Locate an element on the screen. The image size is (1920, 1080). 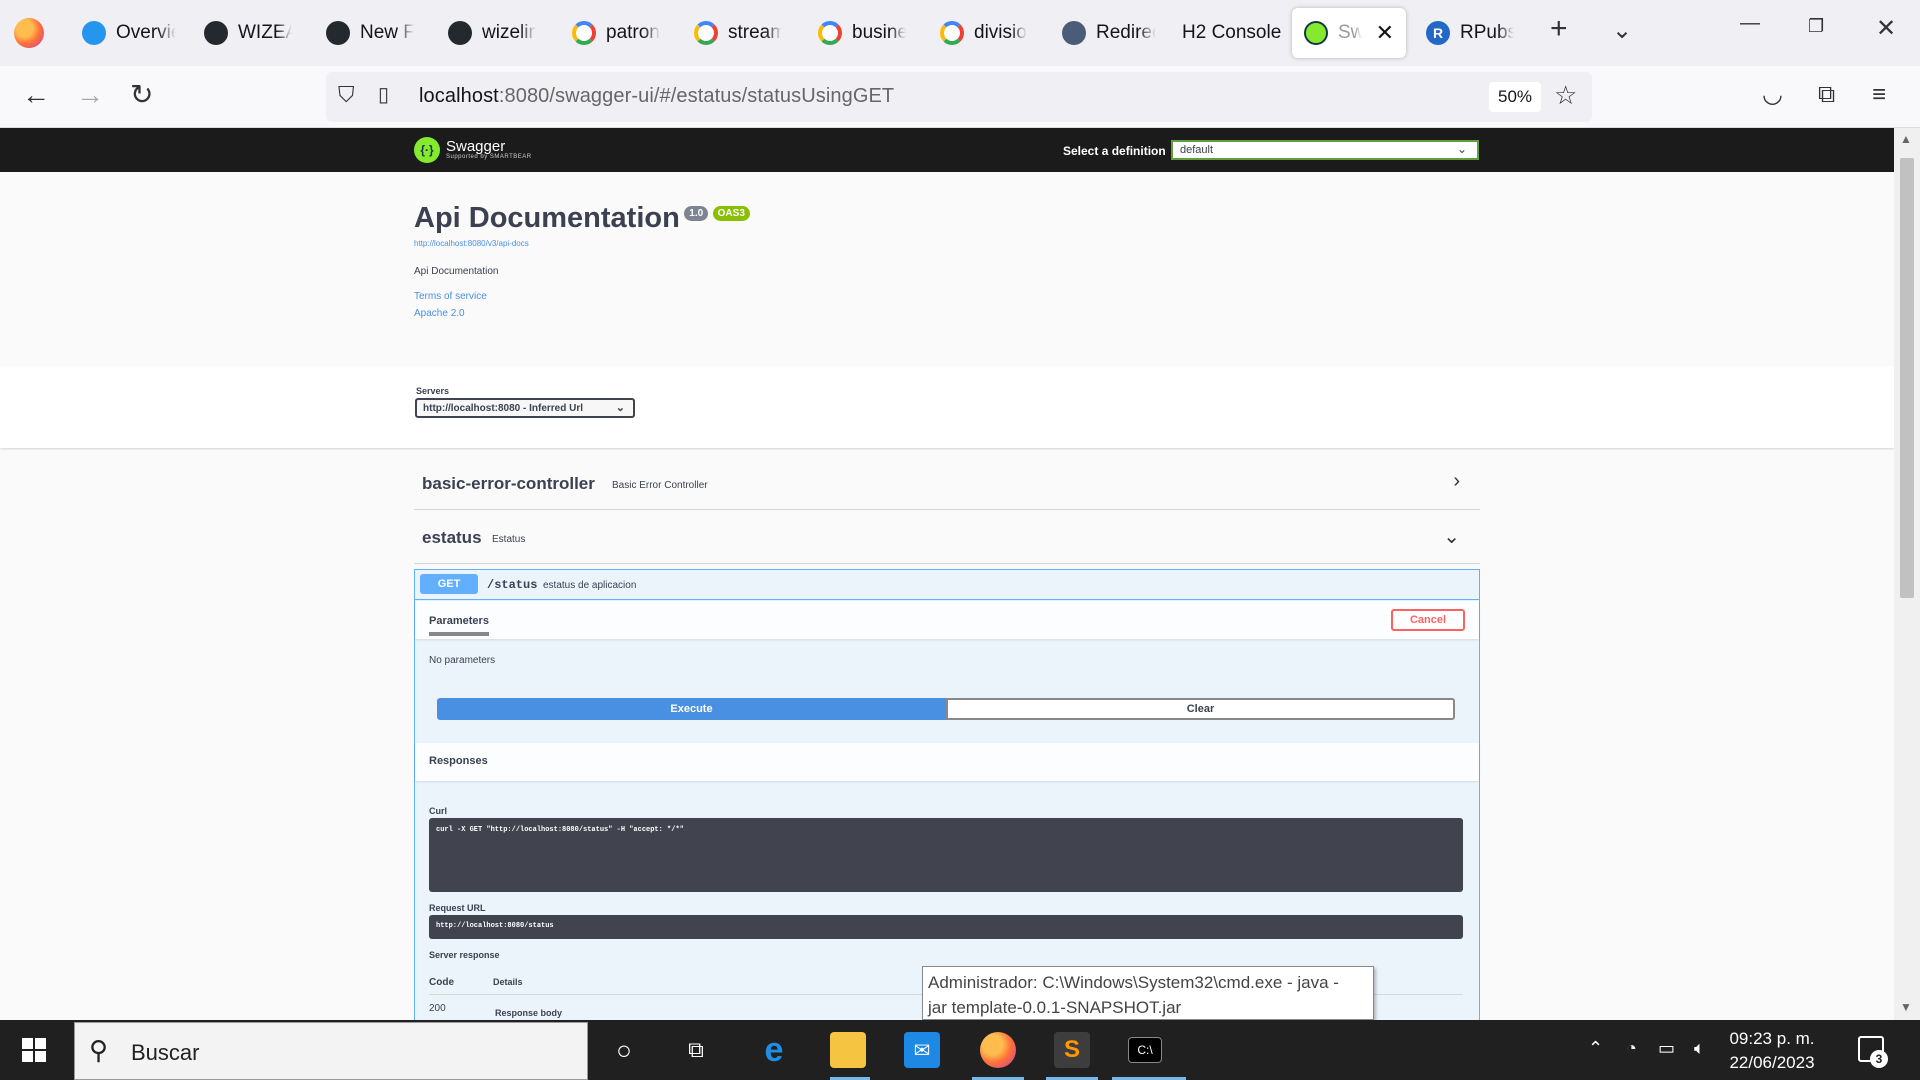
api-description: Api Documentation is located at coordinates (456, 271).